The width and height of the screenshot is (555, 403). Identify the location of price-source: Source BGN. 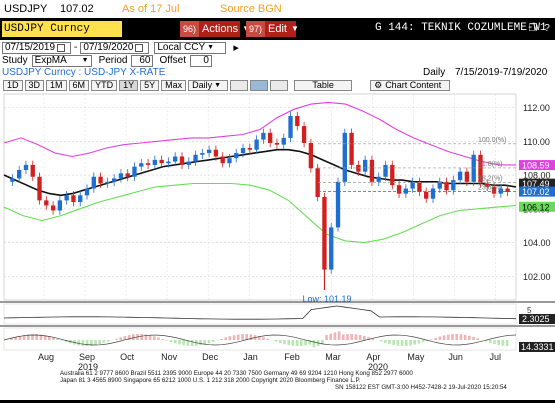
(251, 9).